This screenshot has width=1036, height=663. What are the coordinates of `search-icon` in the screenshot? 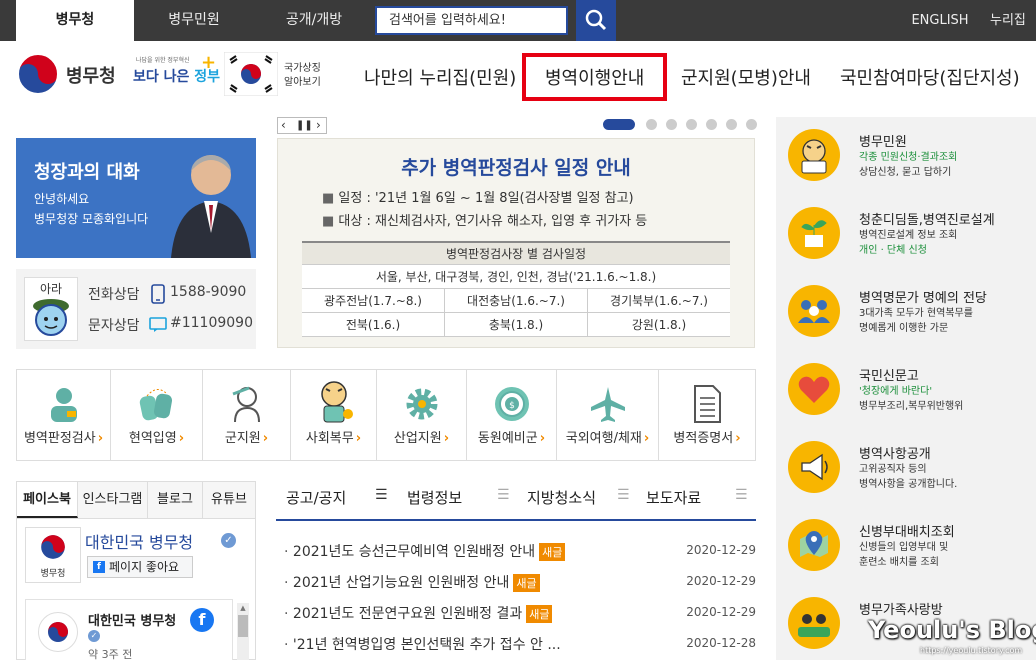 It's located at (596, 20).